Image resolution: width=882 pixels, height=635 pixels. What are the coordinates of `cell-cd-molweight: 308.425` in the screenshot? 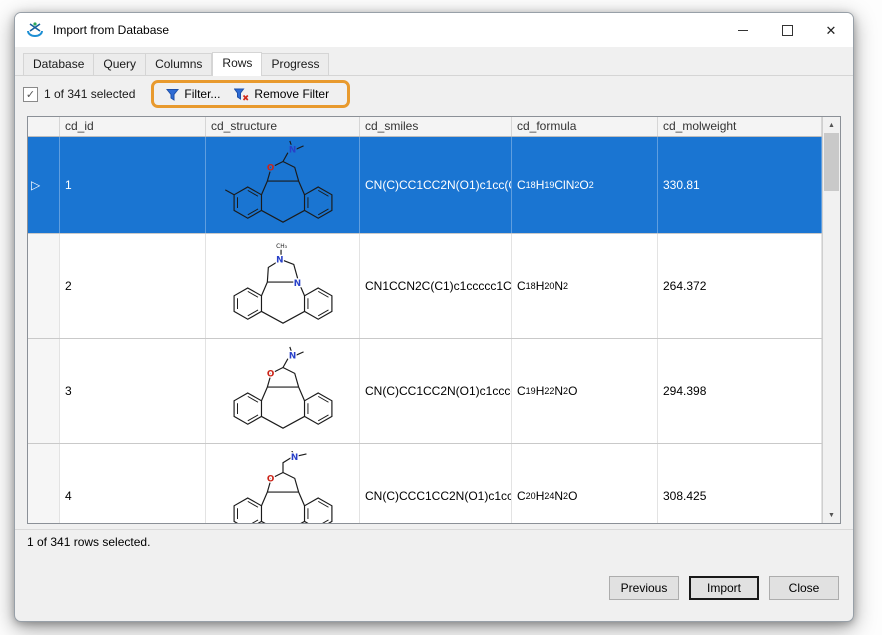 It's located at (740, 483).